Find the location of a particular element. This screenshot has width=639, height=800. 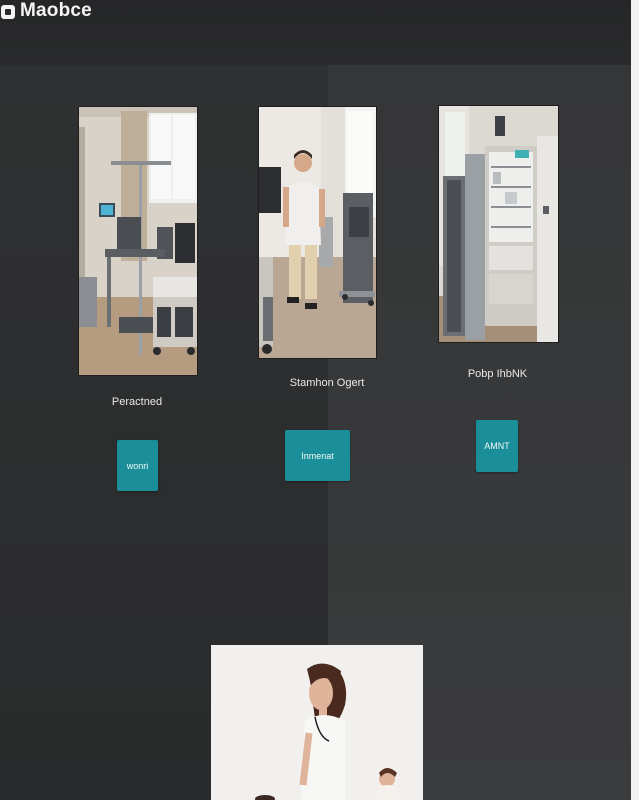

card-title: Pobp IhbNK is located at coordinates (497, 374).